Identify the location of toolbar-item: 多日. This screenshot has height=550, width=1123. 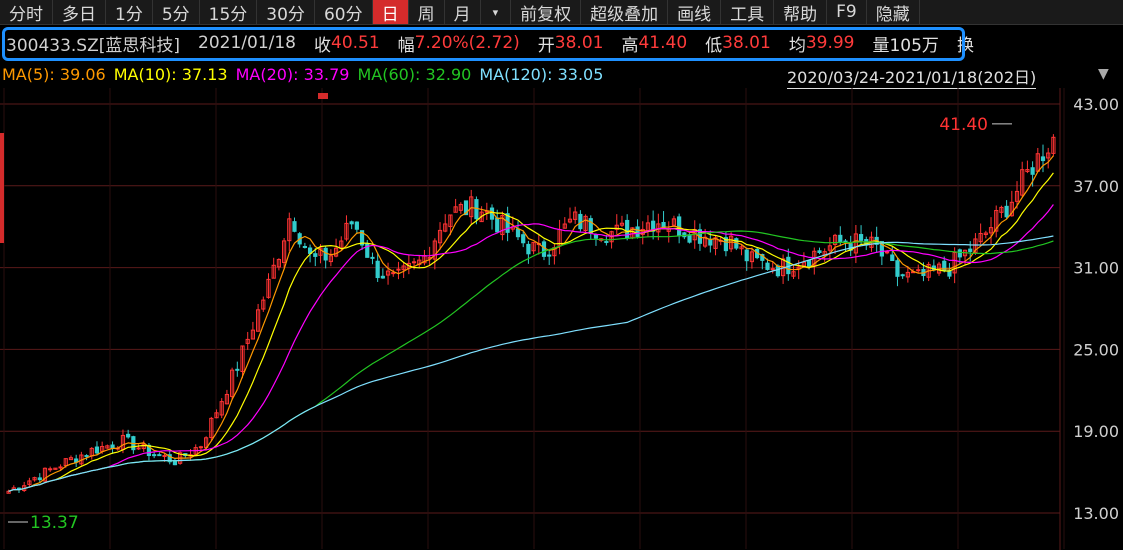
(79, 12).